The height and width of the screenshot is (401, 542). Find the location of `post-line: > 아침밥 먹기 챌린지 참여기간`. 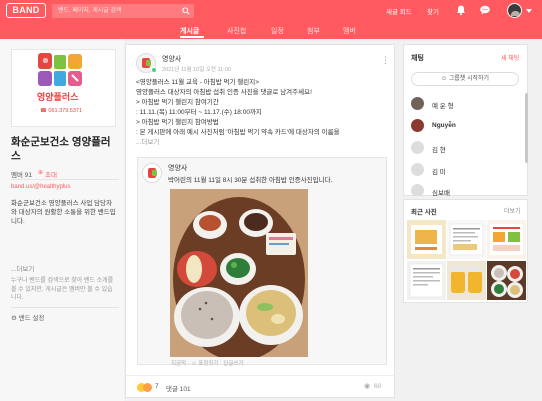

post-line: > 아침밥 먹기 챌린지 참여기간 is located at coordinates (177, 102).